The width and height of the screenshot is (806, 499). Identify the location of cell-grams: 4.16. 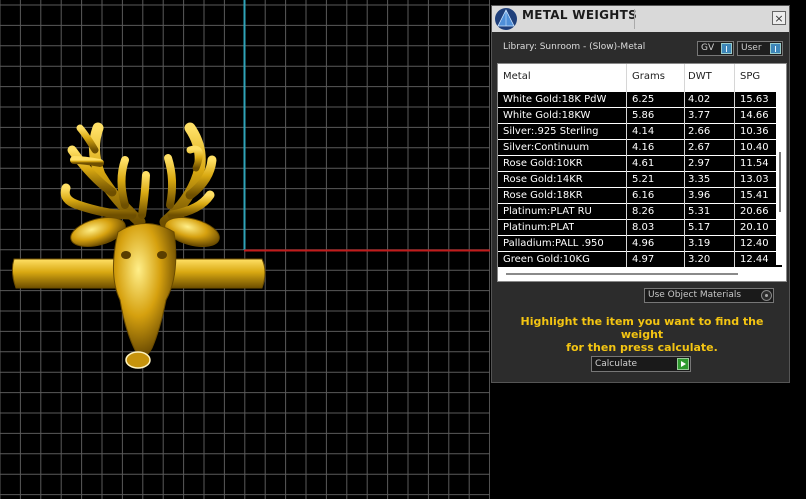
(643, 147).